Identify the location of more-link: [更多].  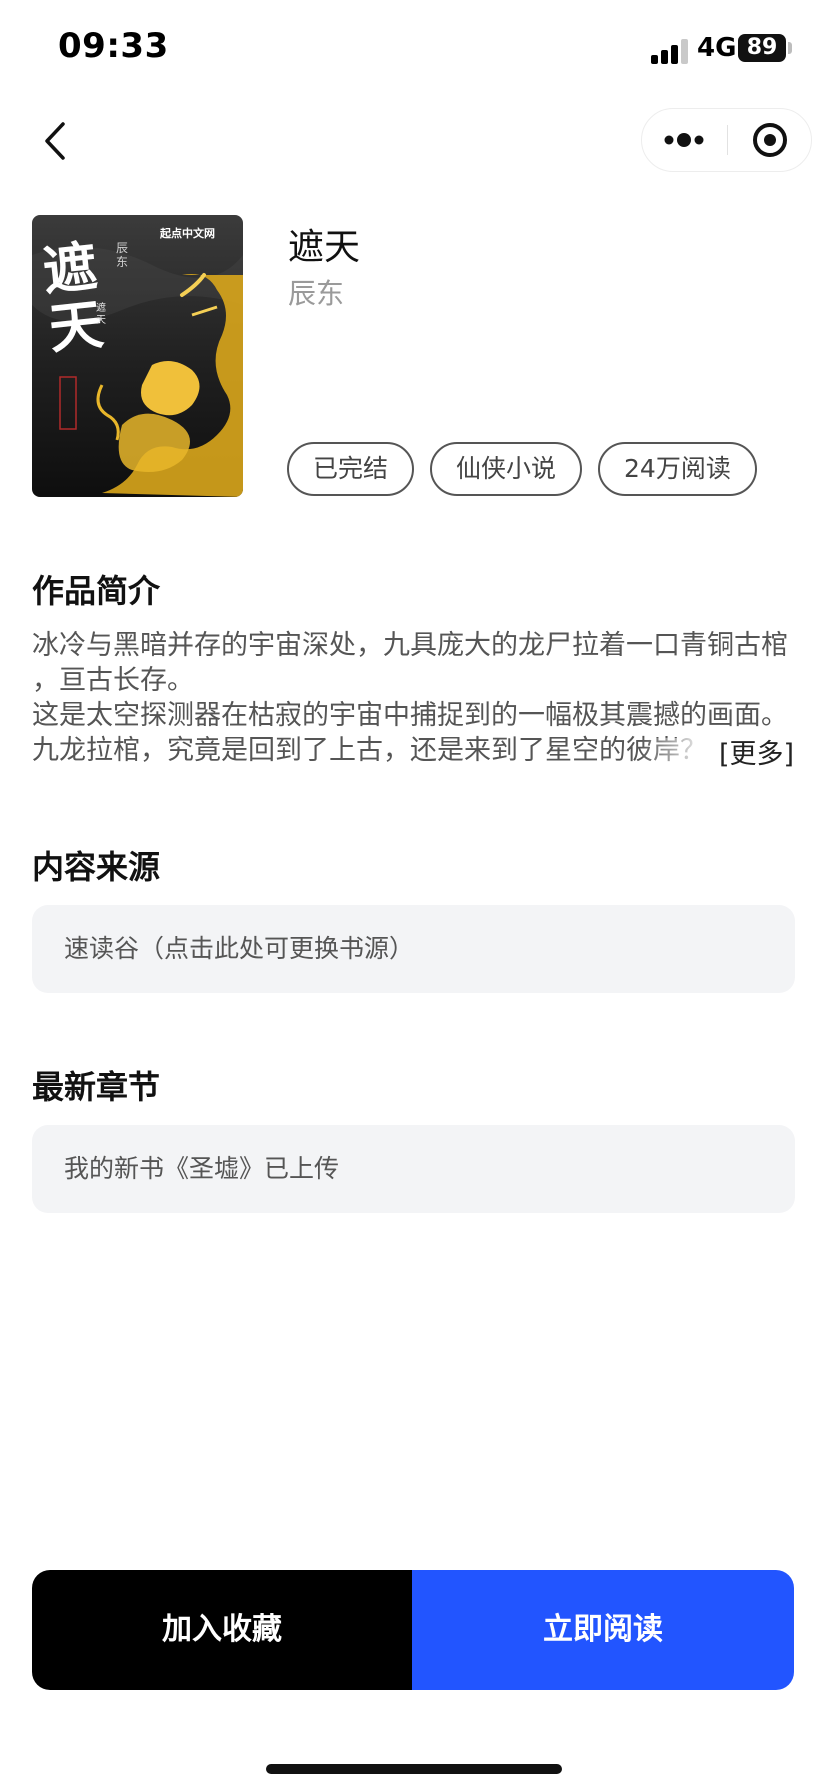
(757, 754).